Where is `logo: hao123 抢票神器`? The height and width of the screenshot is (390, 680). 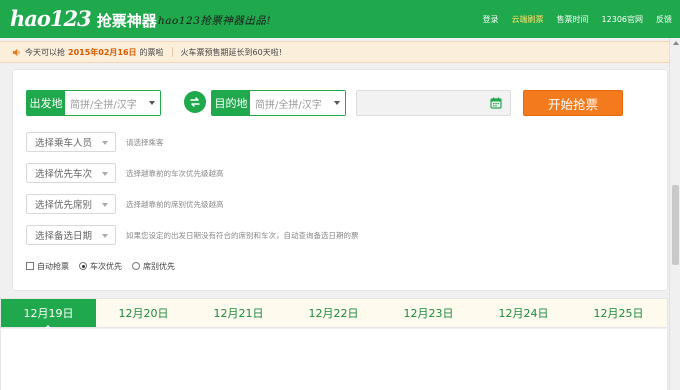 logo: hao123 抢票神器 is located at coordinates (83, 19).